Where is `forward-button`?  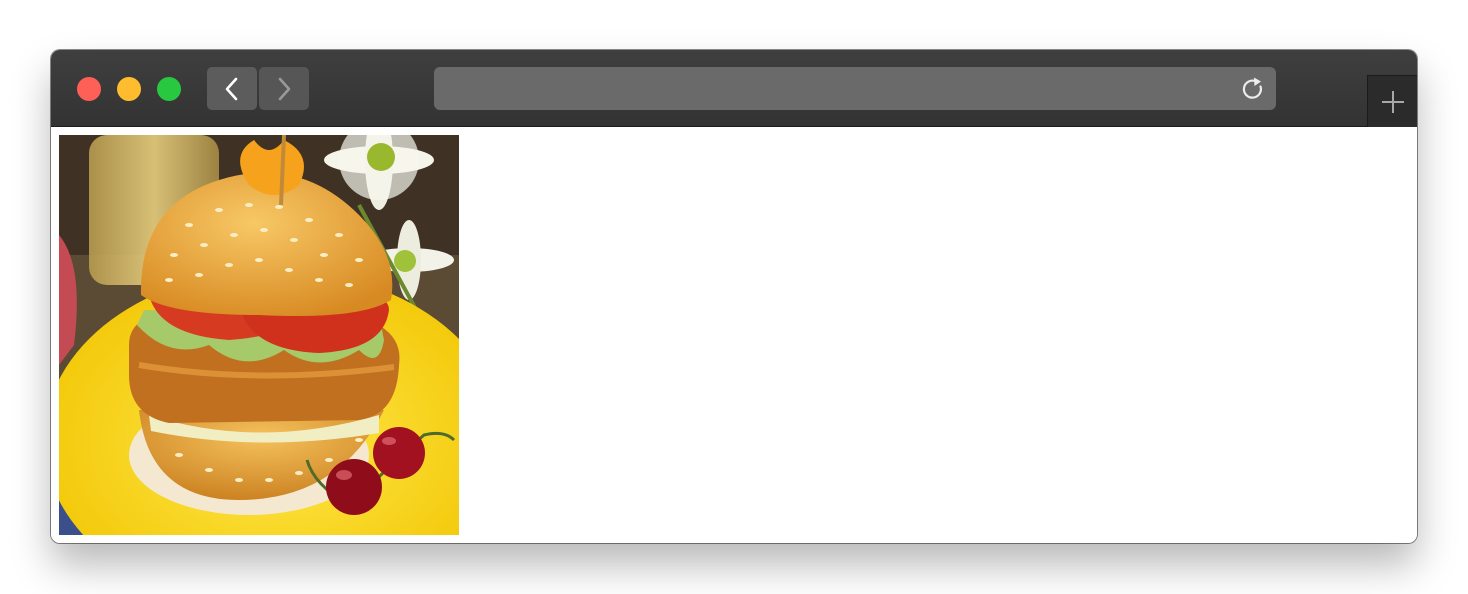
forward-button is located at coordinates (284, 88).